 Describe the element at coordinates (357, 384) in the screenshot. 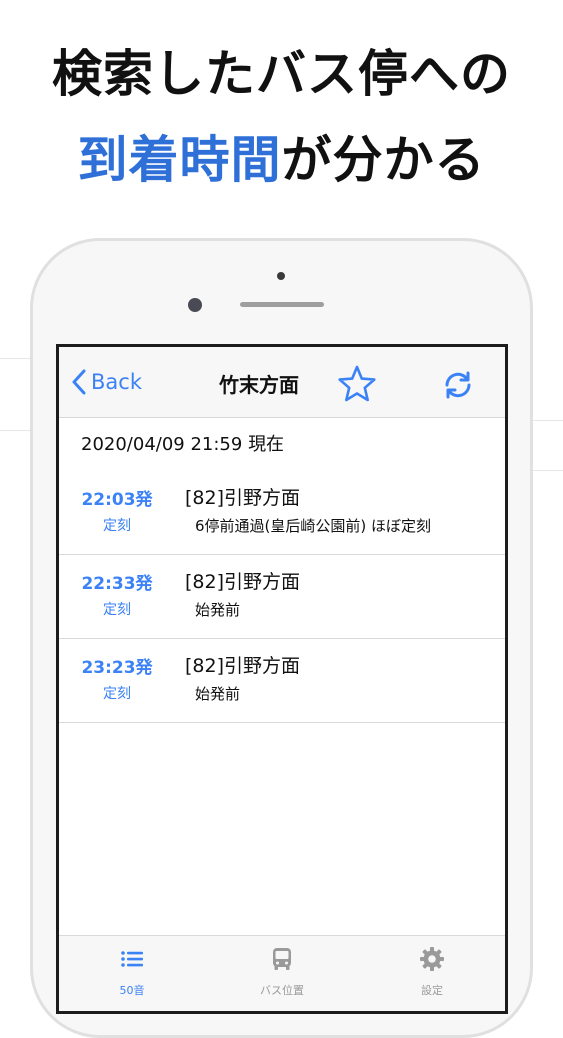

I see `favorite-star-icon` at that location.